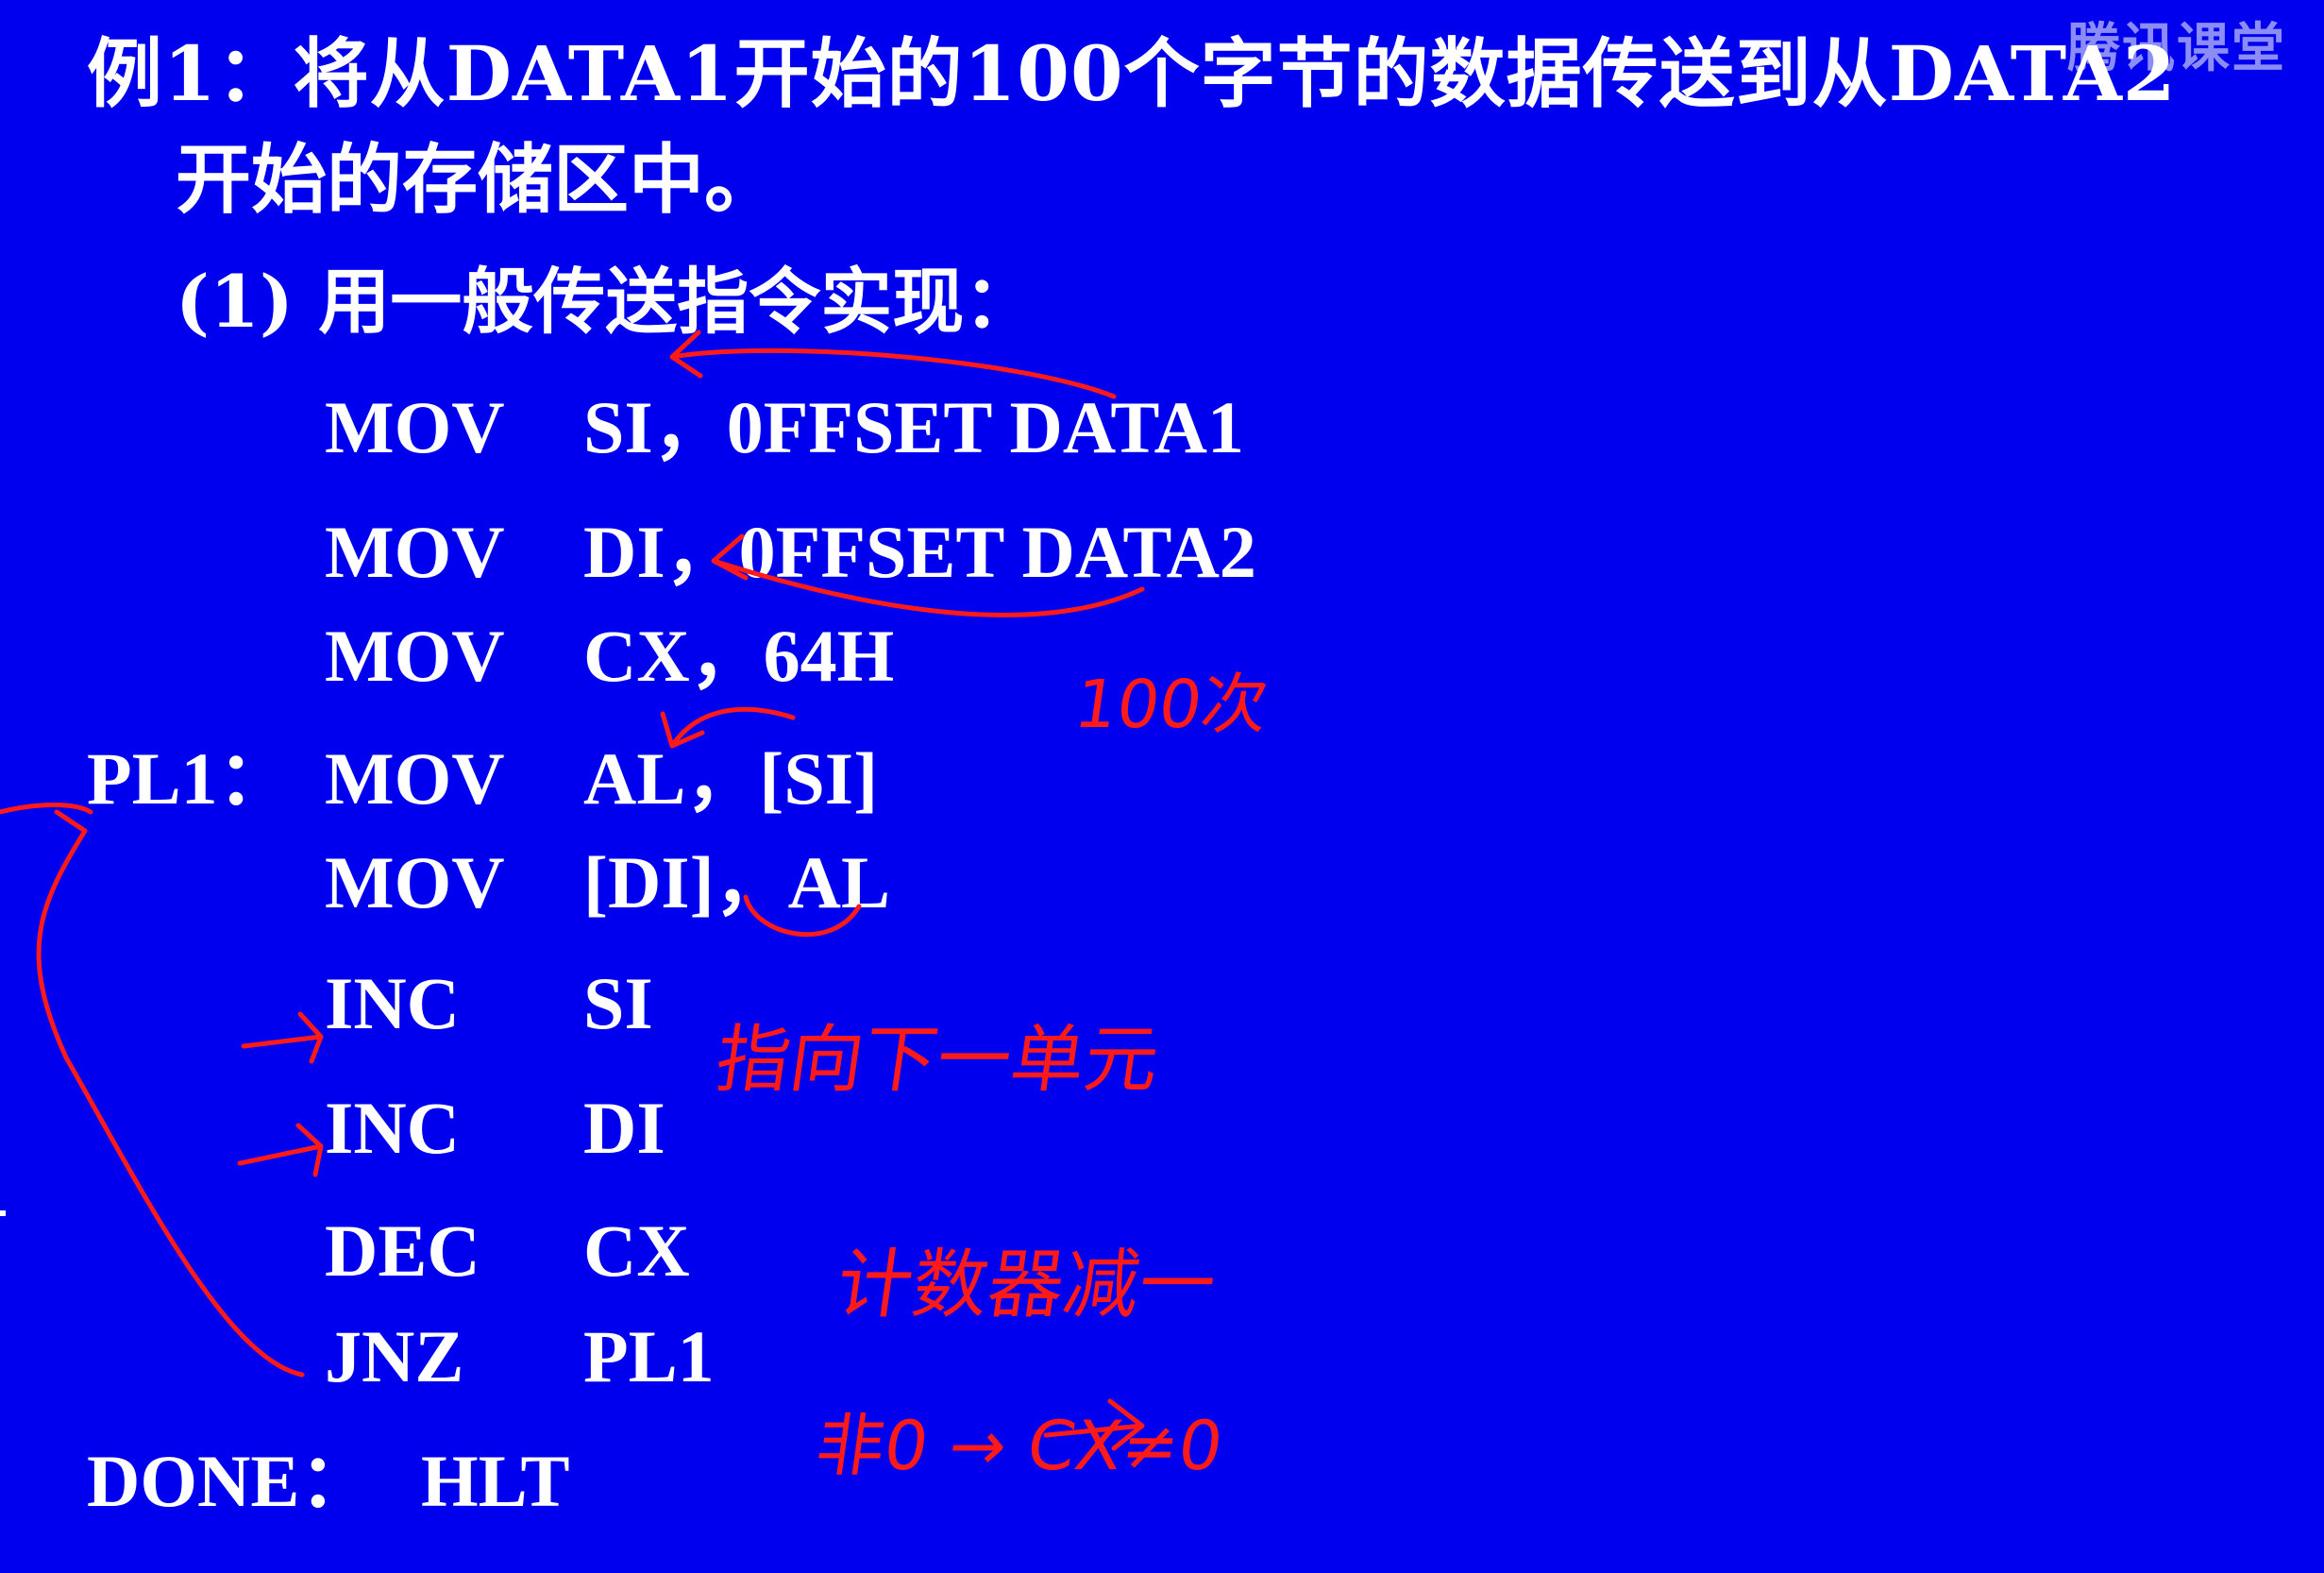 Image resolution: width=2324 pixels, height=1573 pixels. Describe the element at coordinates (937, 1060) in the screenshot. I see `ink-note-pointer: 指向下一单元` at that location.